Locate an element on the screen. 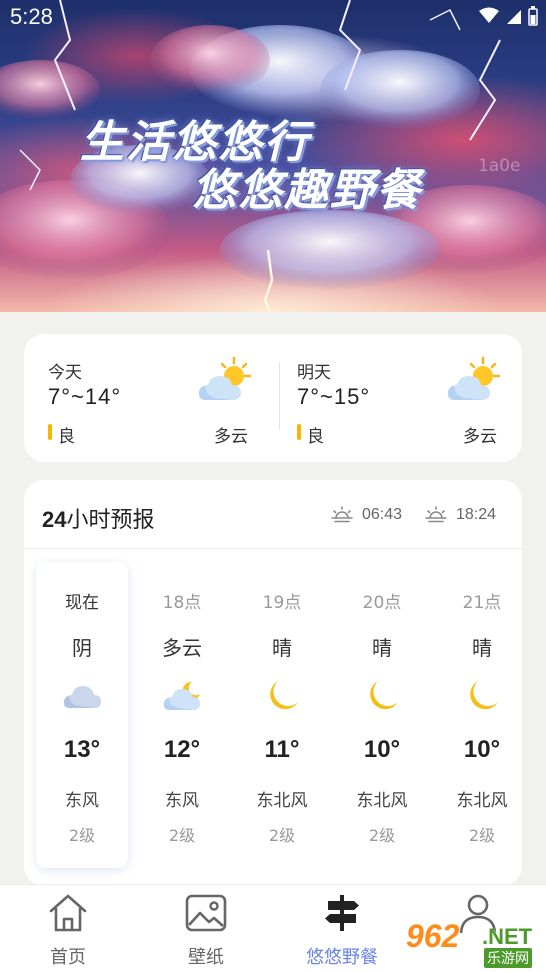  forecast-title: 24小时预报 is located at coordinates (98, 518).